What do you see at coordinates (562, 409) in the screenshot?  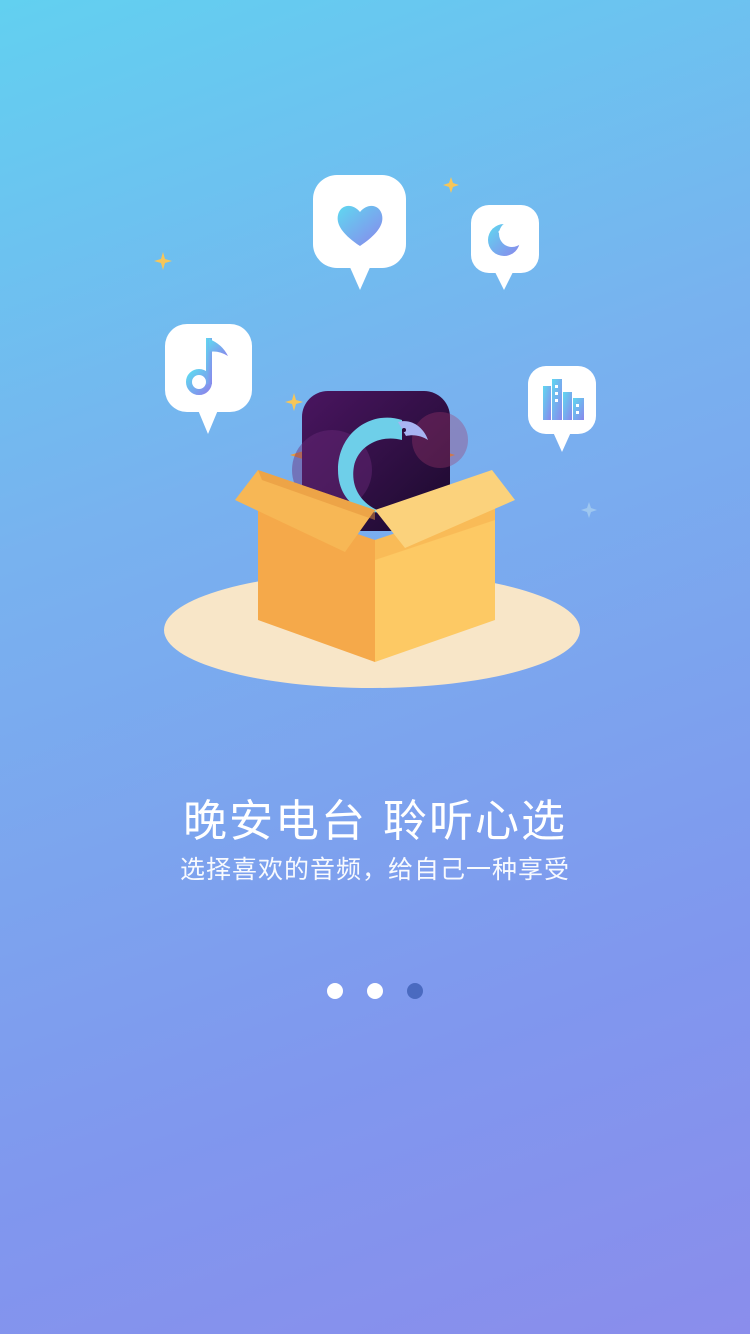 I see `city-bubble` at bounding box center [562, 409].